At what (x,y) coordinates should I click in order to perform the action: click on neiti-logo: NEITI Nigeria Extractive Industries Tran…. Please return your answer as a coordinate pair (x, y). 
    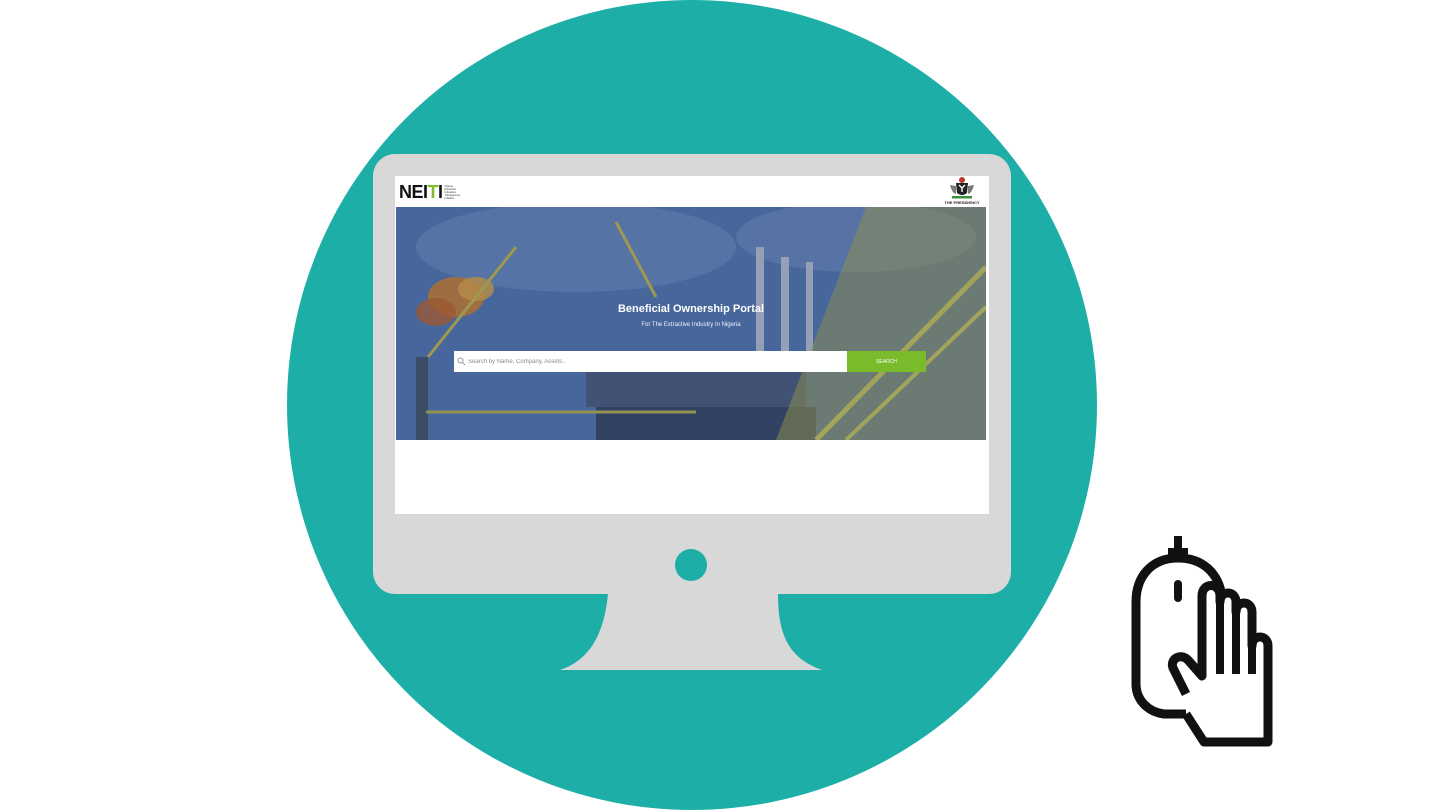
    Looking at the image, I should click on (429, 192).